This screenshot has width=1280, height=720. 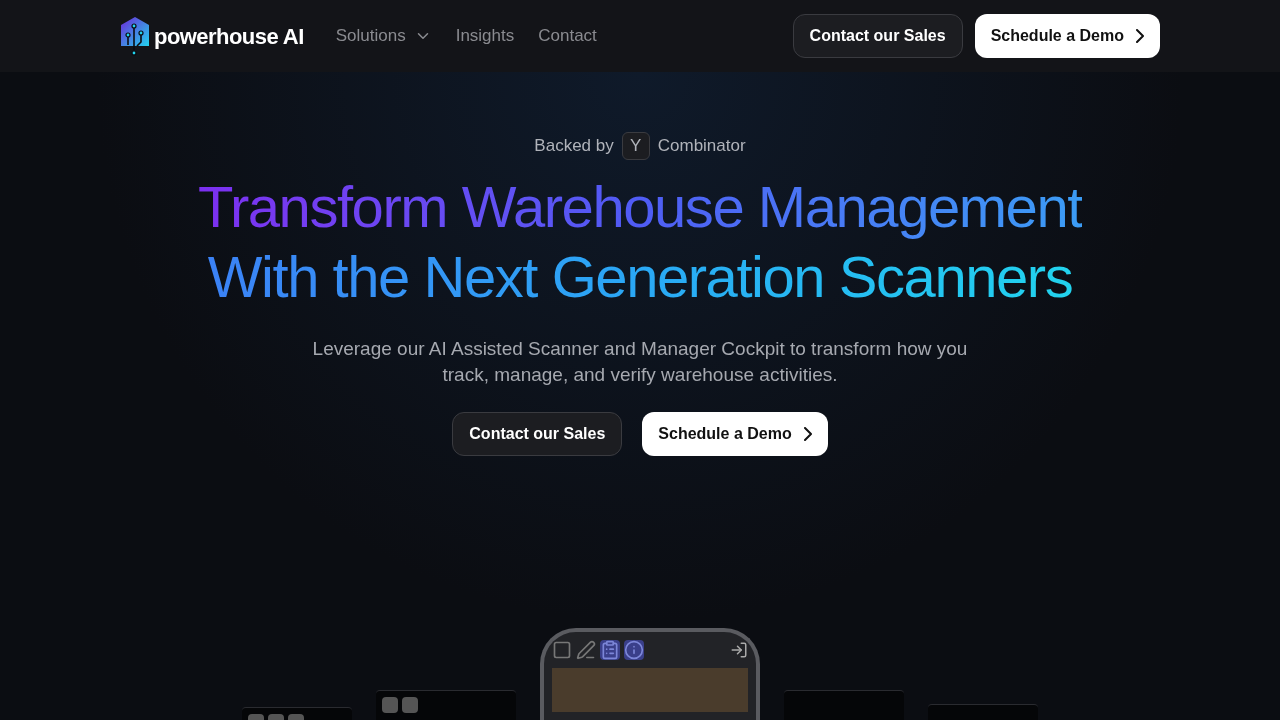 I want to click on pen-icon, so click(x=586, y=650).